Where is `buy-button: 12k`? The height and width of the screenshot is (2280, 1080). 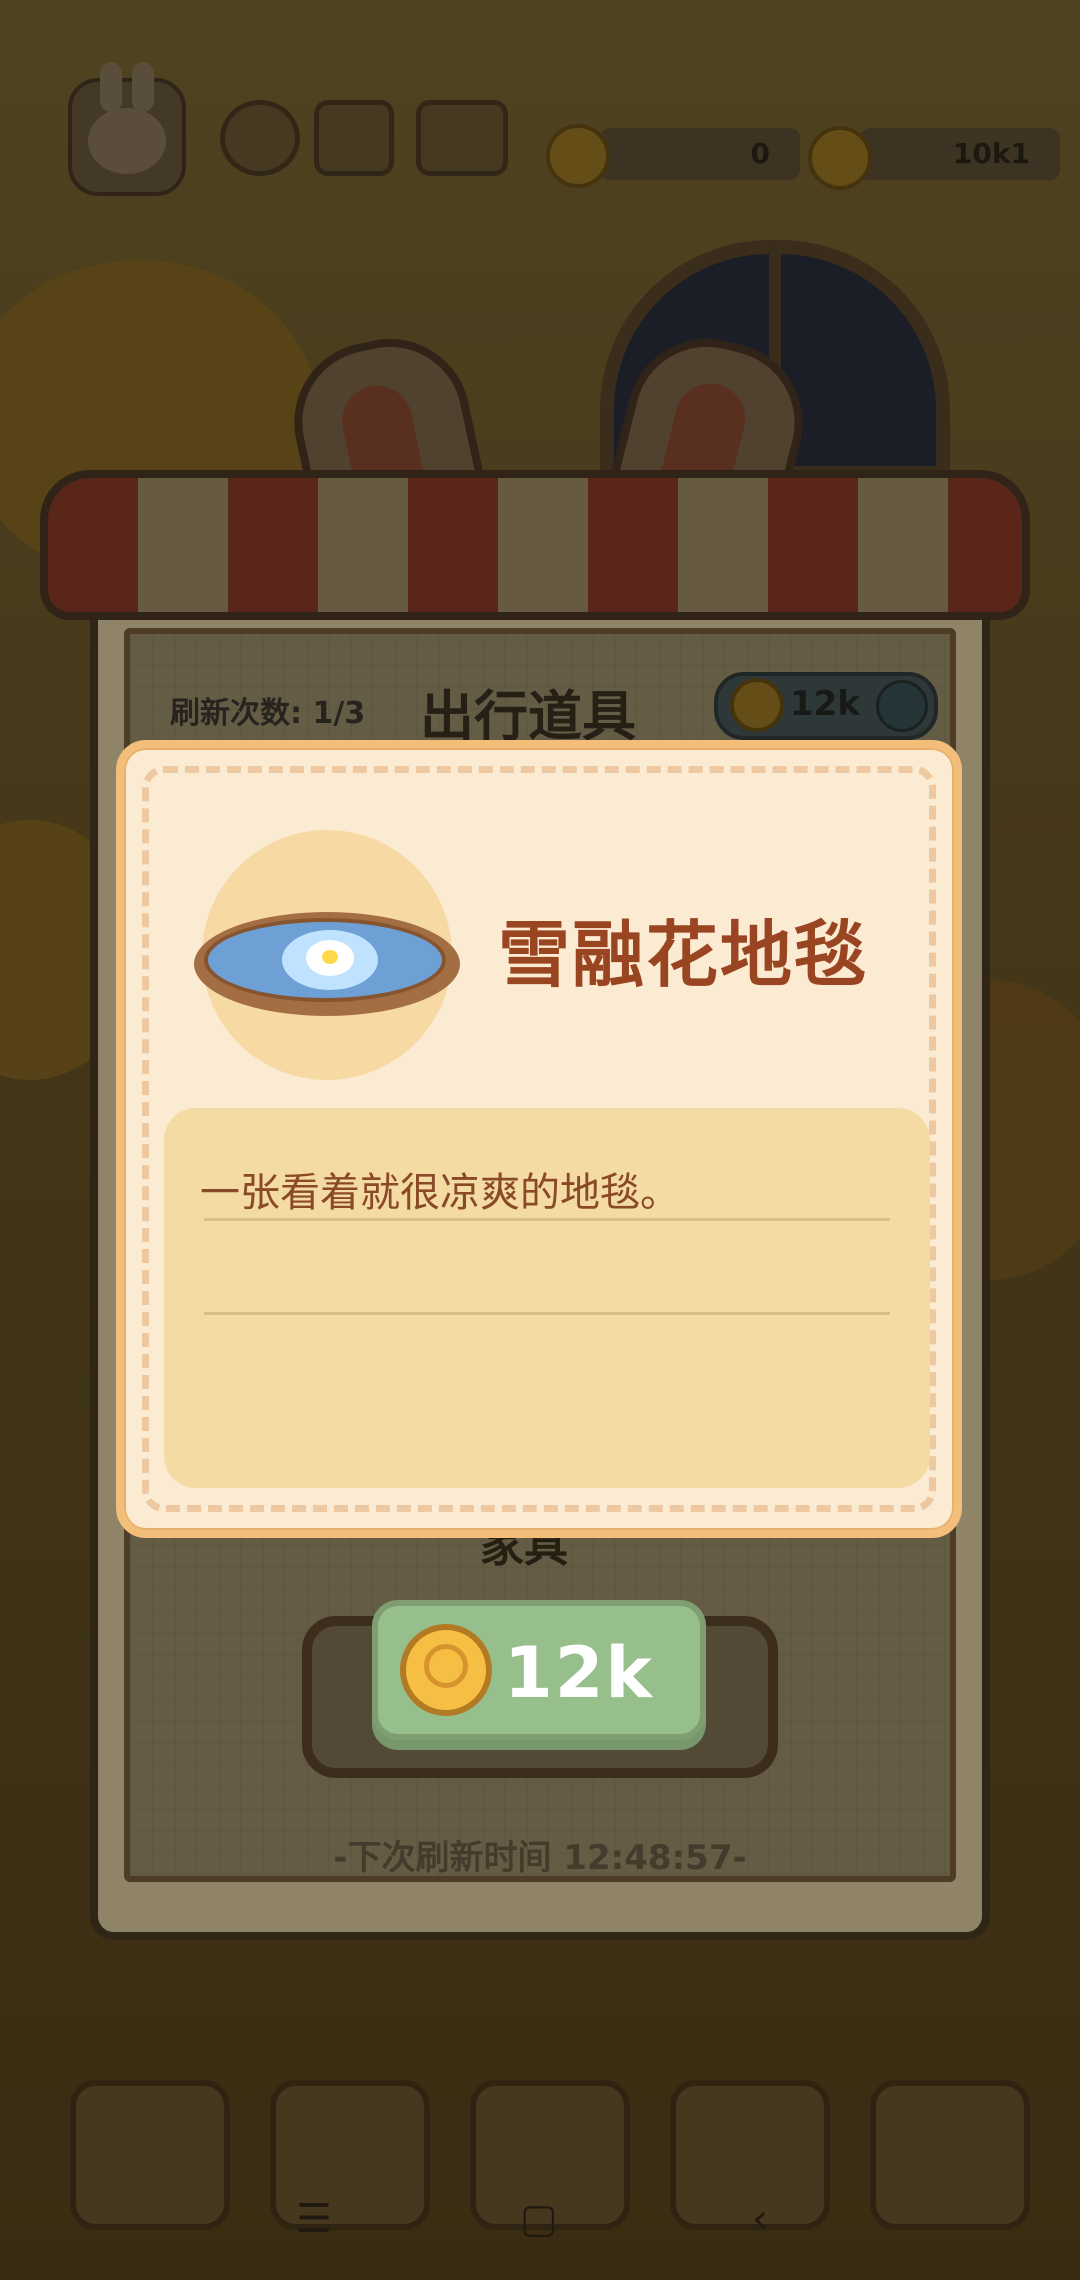 buy-button: 12k is located at coordinates (539, 1670).